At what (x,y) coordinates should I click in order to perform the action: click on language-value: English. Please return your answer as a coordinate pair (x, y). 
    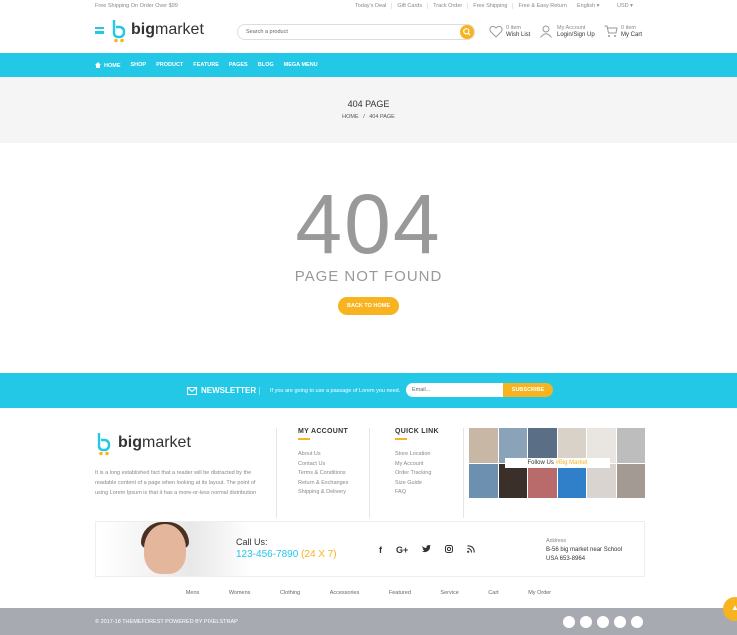
    Looking at the image, I should click on (586, 6).